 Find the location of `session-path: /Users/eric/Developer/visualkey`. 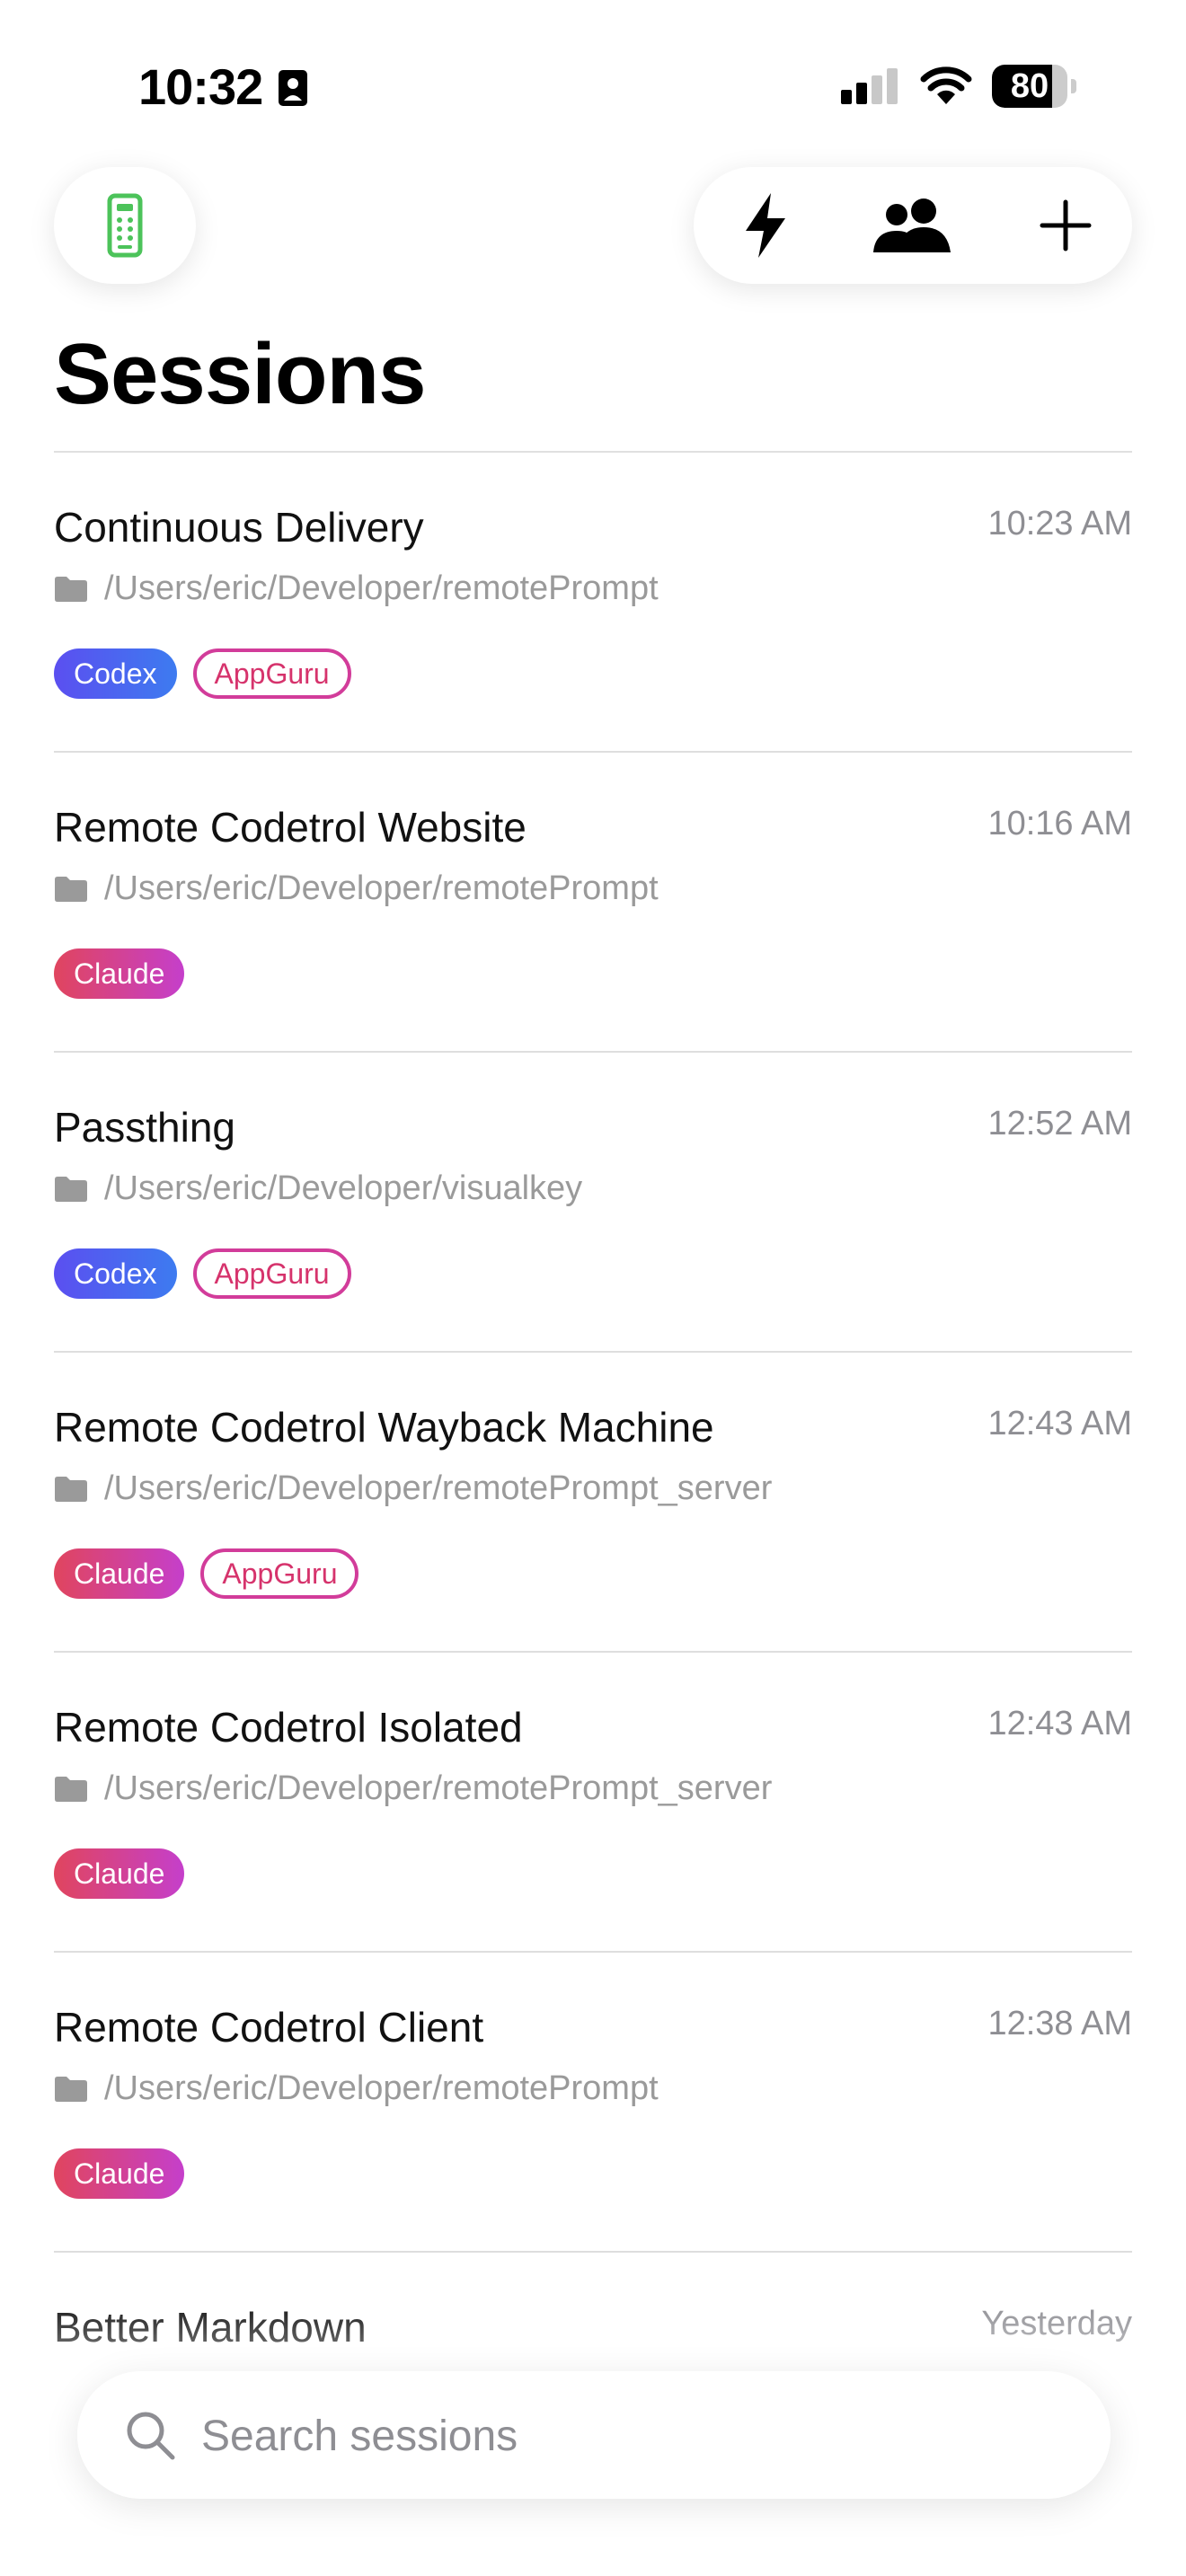

session-path: /Users/eric/Developer/visualkey is located at coordinates (318, 1188).